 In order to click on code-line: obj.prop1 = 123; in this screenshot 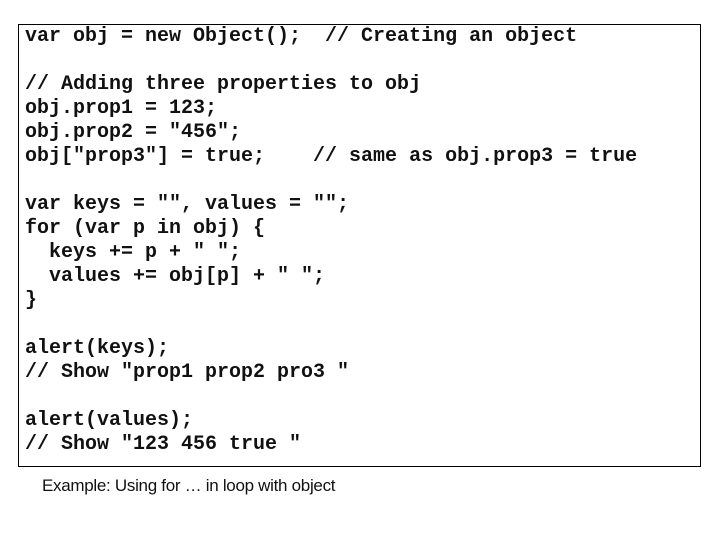, I will do `click(121, 108)`.